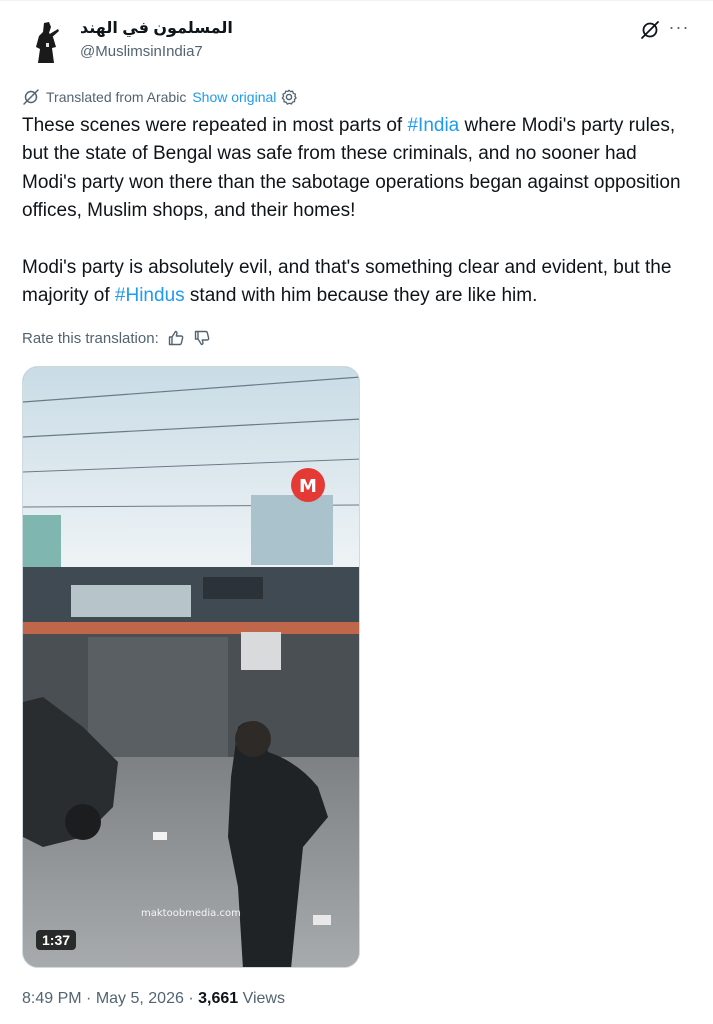 The image size is (713, 1024). I want to click on more-dots-icon: ···, so click(679, 29).